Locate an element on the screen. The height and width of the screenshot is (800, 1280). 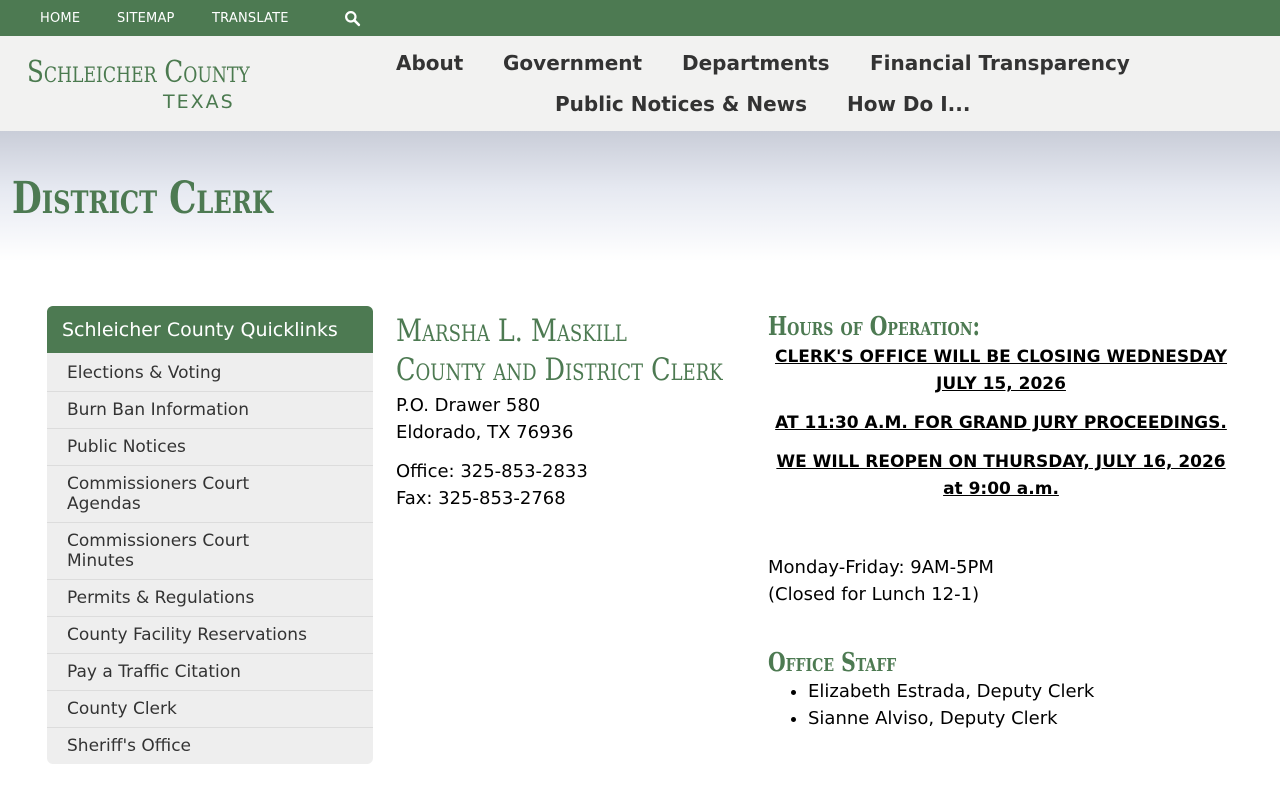
search-icon is located at coordinates (352, 18).